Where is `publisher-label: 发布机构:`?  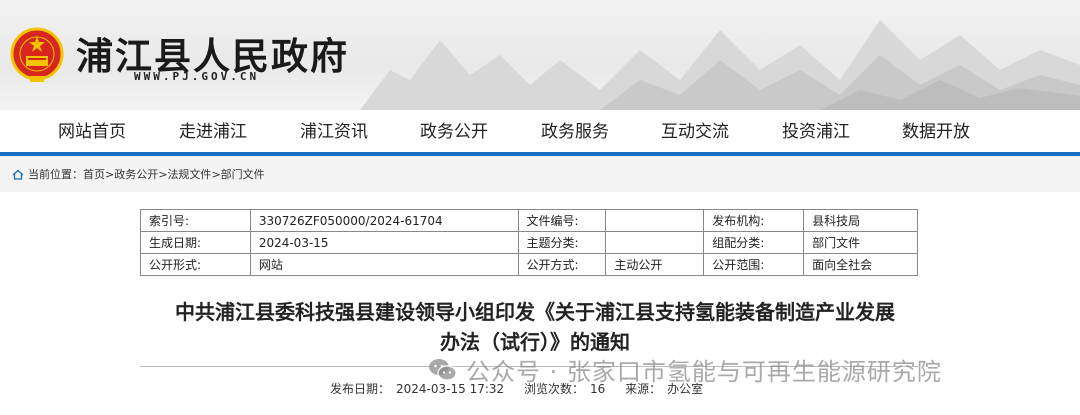 publisher-label: 发布机构: is located at coordinates (754, 220).